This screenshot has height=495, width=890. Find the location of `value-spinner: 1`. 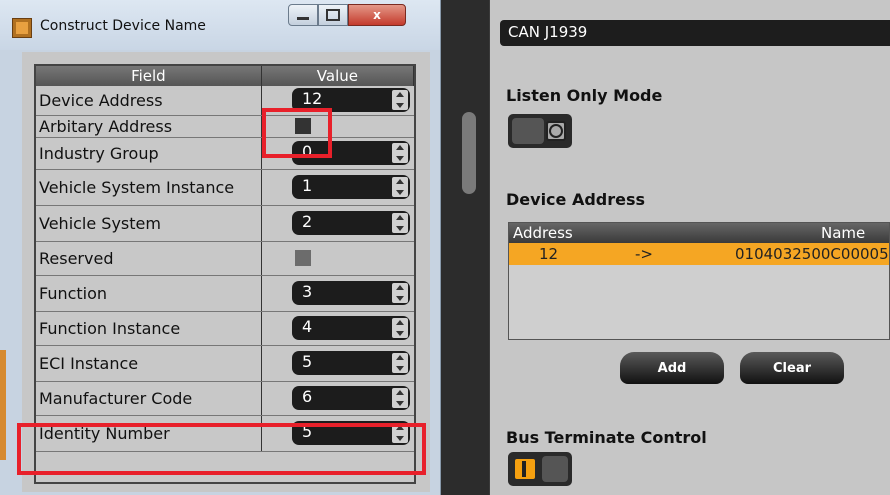

value-spinner: 1 is located at coordinates (351, 187).